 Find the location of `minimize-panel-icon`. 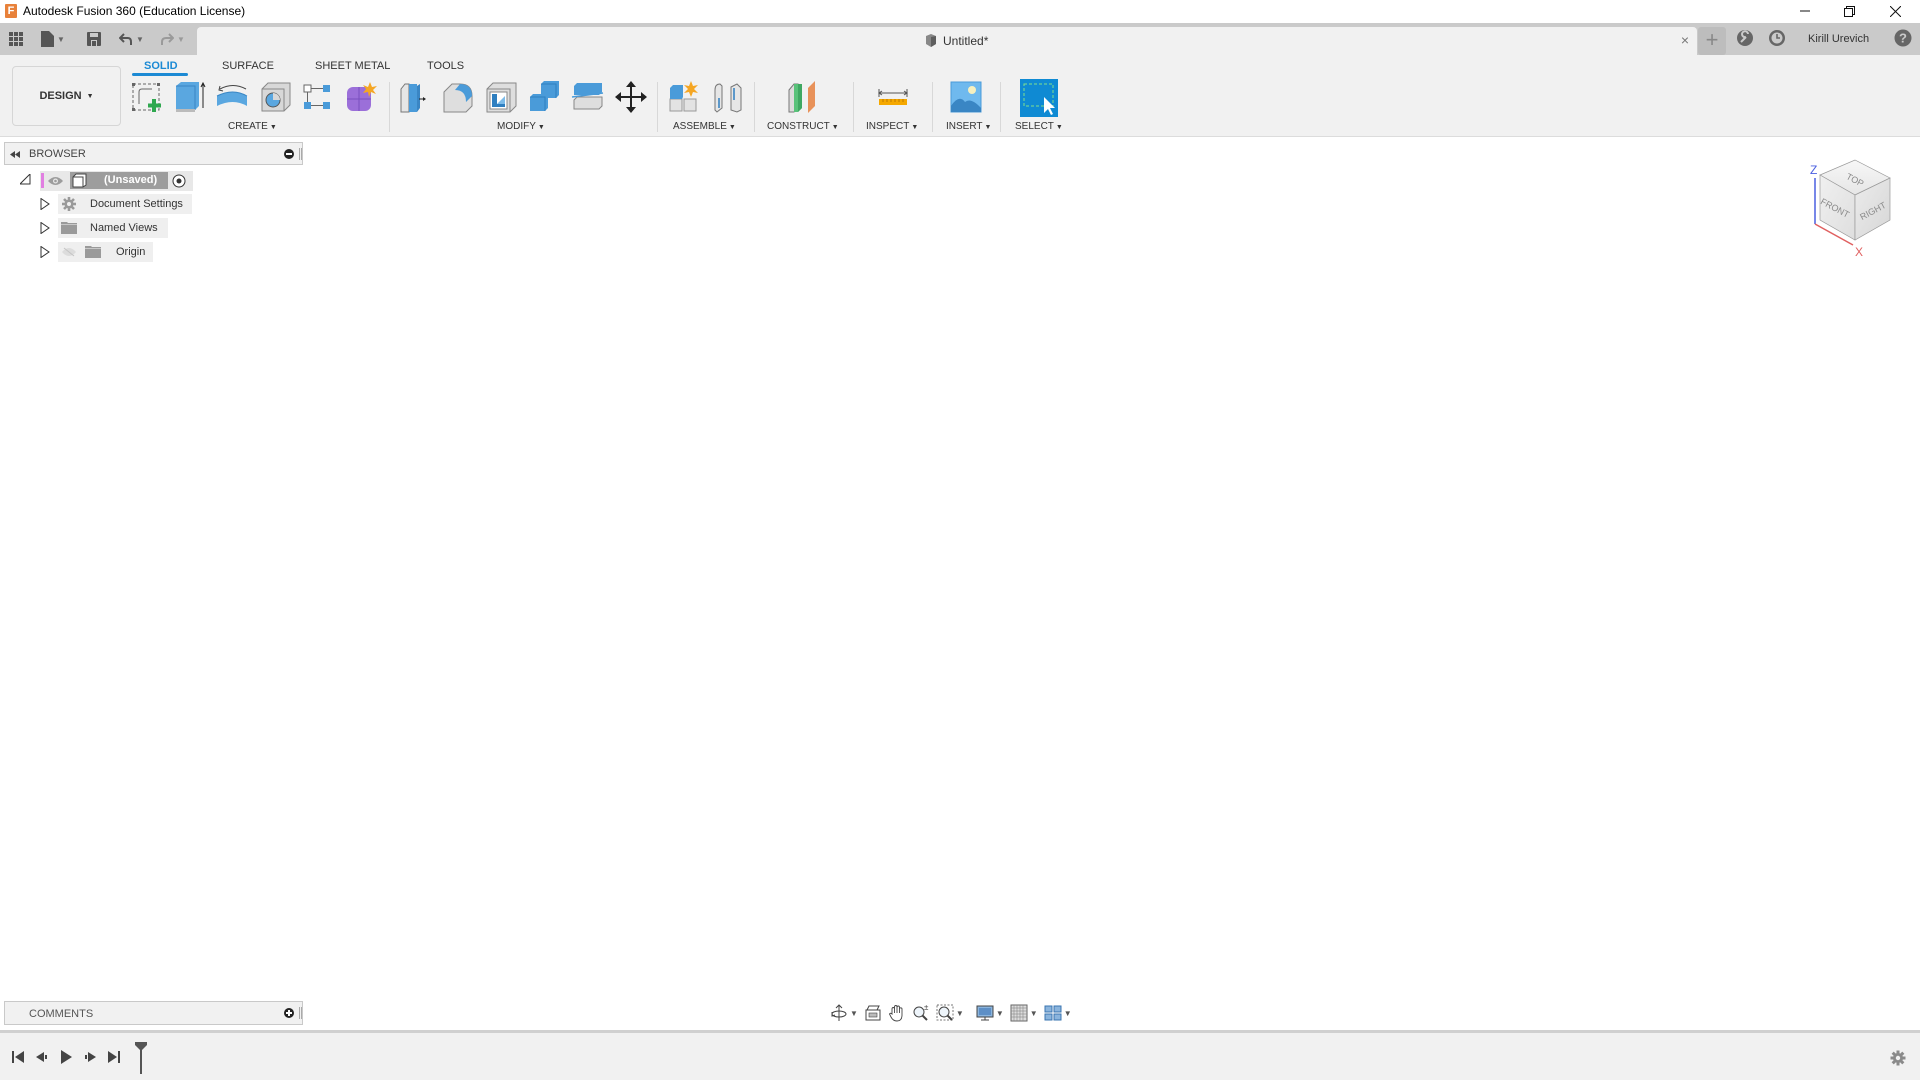

minimize-panel-icon is located at coordinates (289, 154).